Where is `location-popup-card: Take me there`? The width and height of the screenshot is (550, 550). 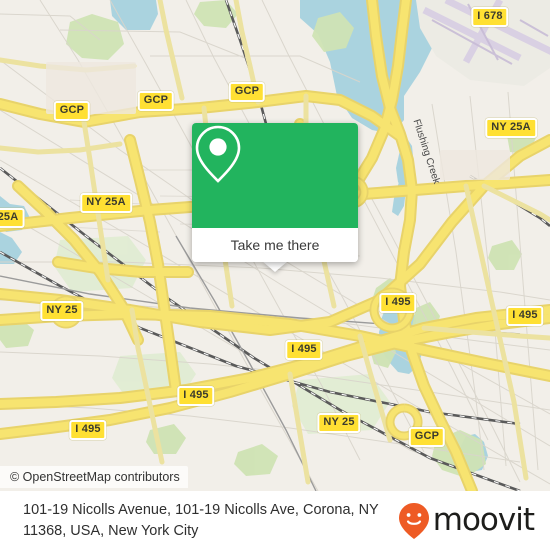 location-popup-card: Take me there is located at coordinates (275, 192).